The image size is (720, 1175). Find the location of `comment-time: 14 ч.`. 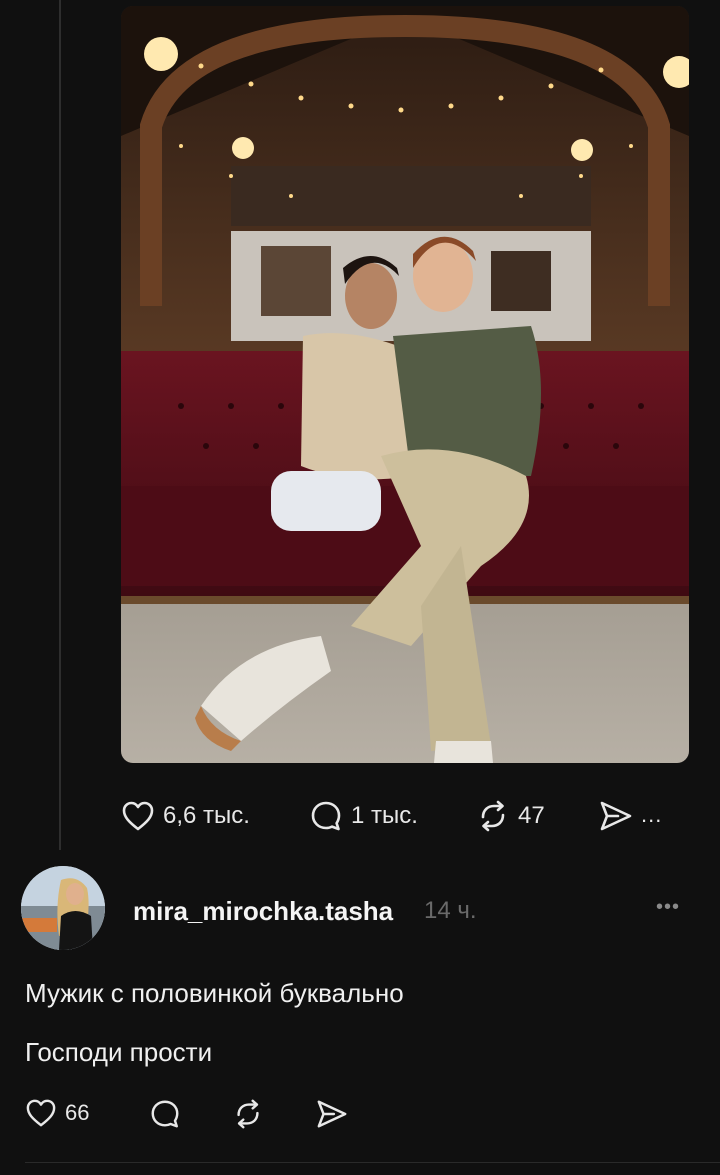

comment-time: 14 ч. is located at coordinates (450, 910).